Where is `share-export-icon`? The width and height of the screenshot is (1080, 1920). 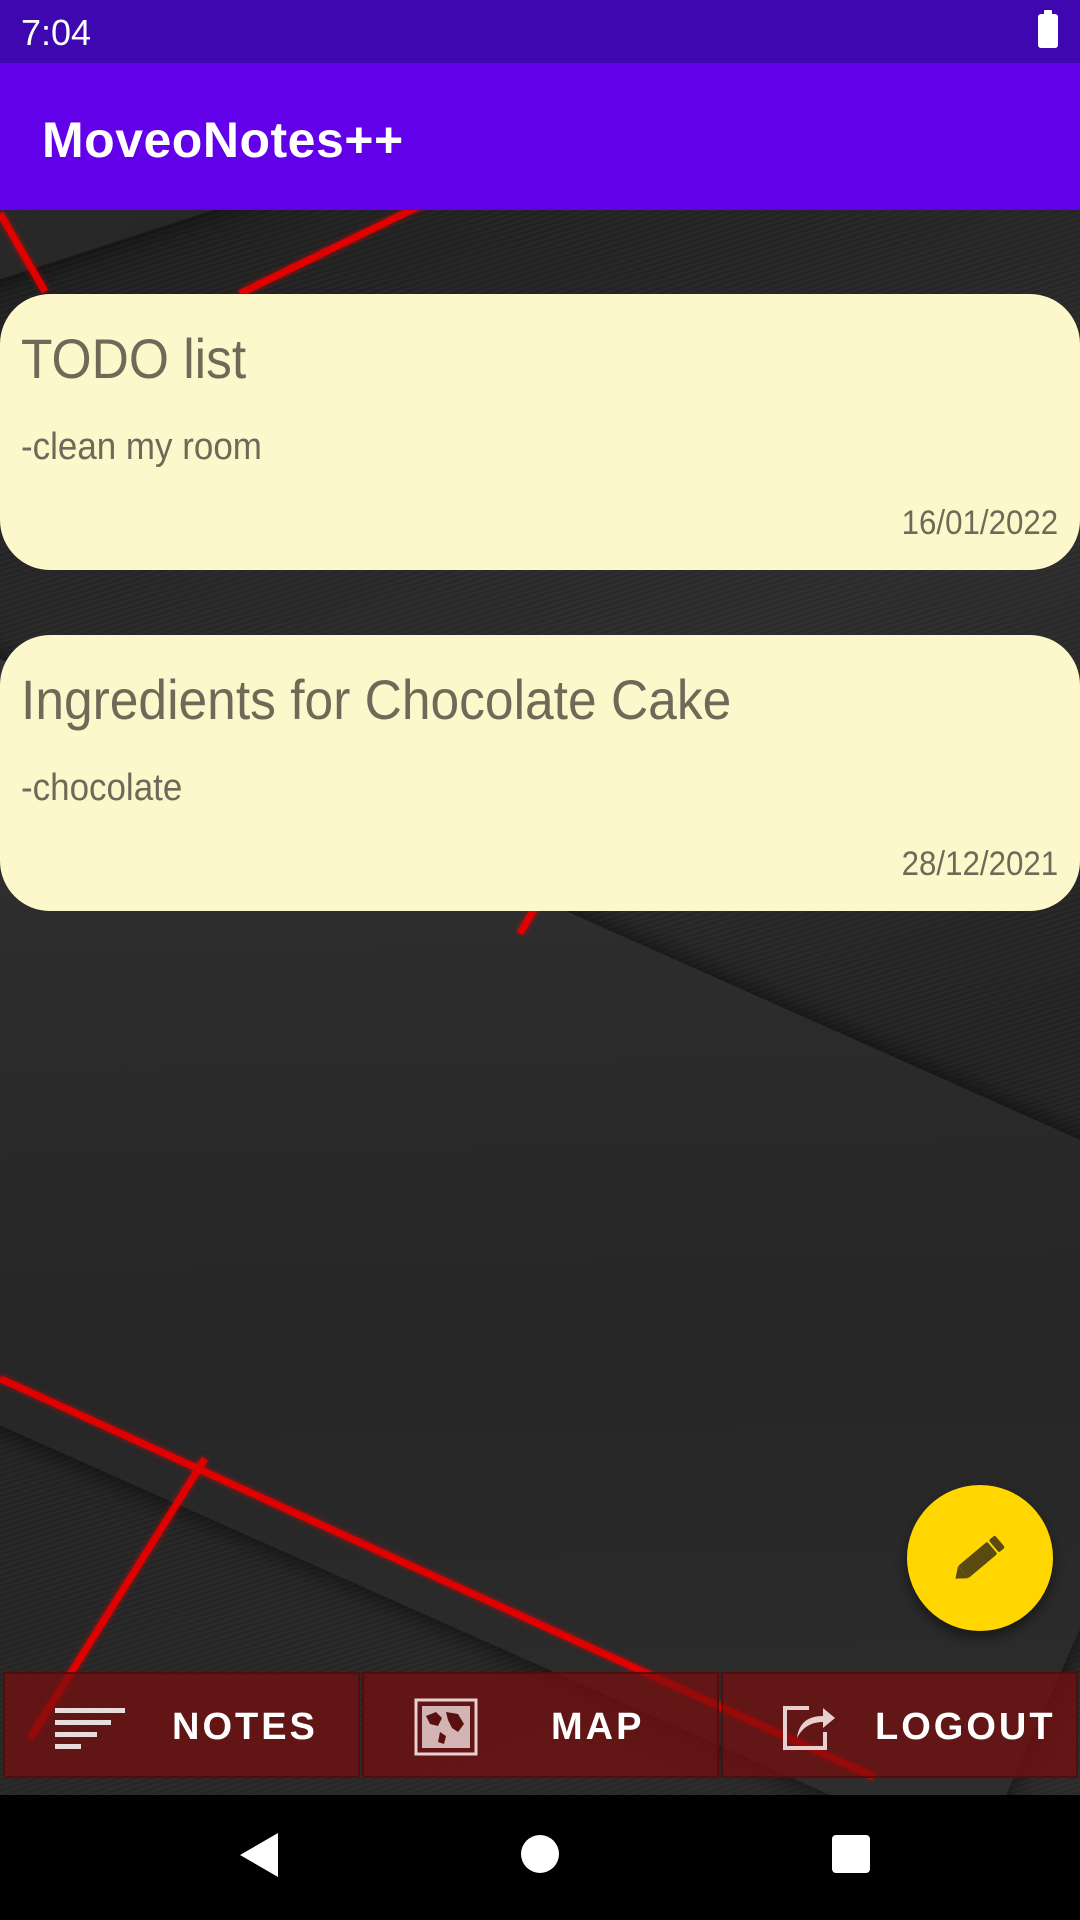 share-export-icon is located at coordinates (809, 1728).